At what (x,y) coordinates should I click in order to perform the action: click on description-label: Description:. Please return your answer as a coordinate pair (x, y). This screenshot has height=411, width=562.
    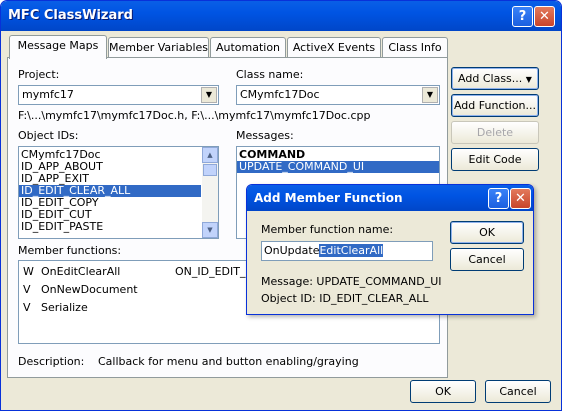
    Looking at the image, I should click on (51, 361).